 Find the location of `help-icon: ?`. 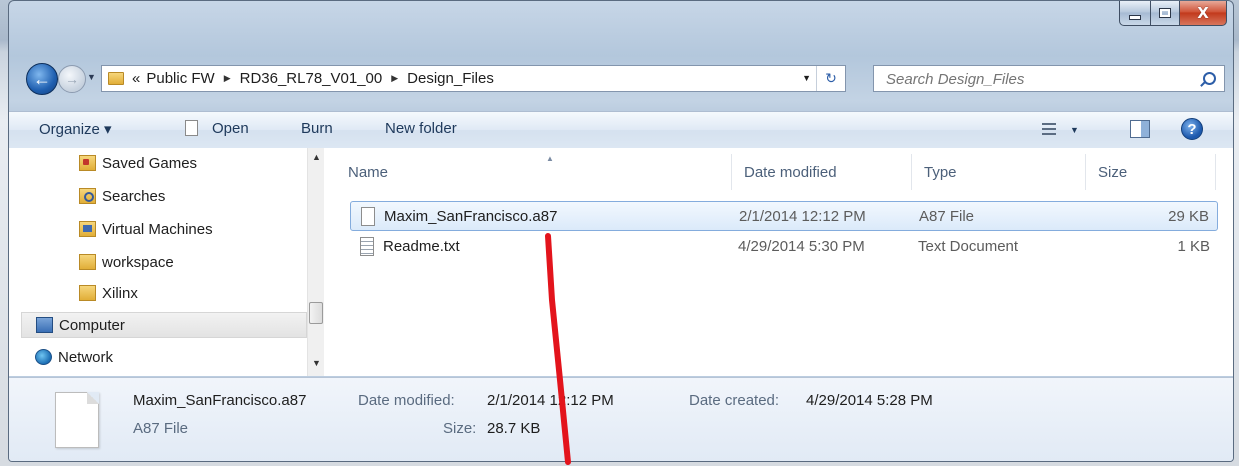

help-icon: ? is located at coordinates (1192, 129).